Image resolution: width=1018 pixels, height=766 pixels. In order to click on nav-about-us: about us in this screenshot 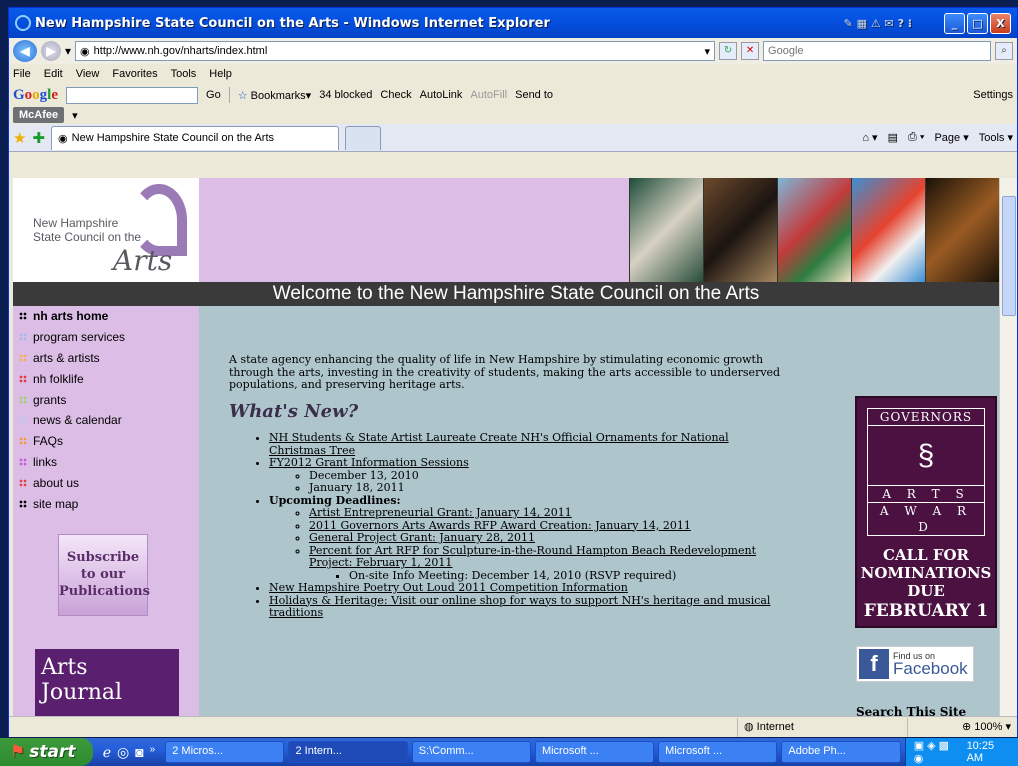, I will do `click(106, 482)`.